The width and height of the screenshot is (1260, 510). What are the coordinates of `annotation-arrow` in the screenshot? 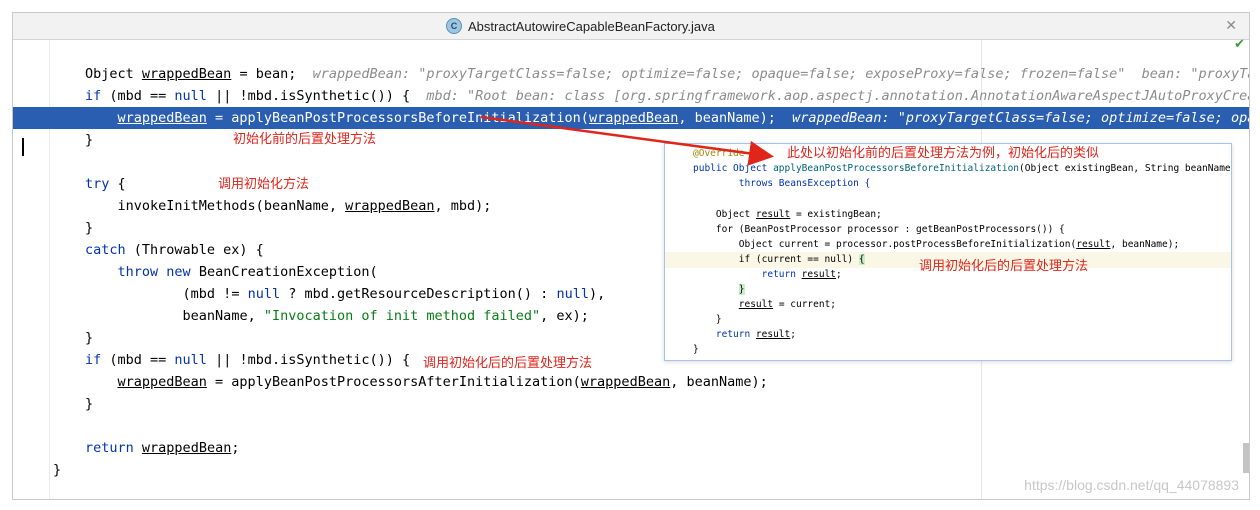 It's located at (627, 140).